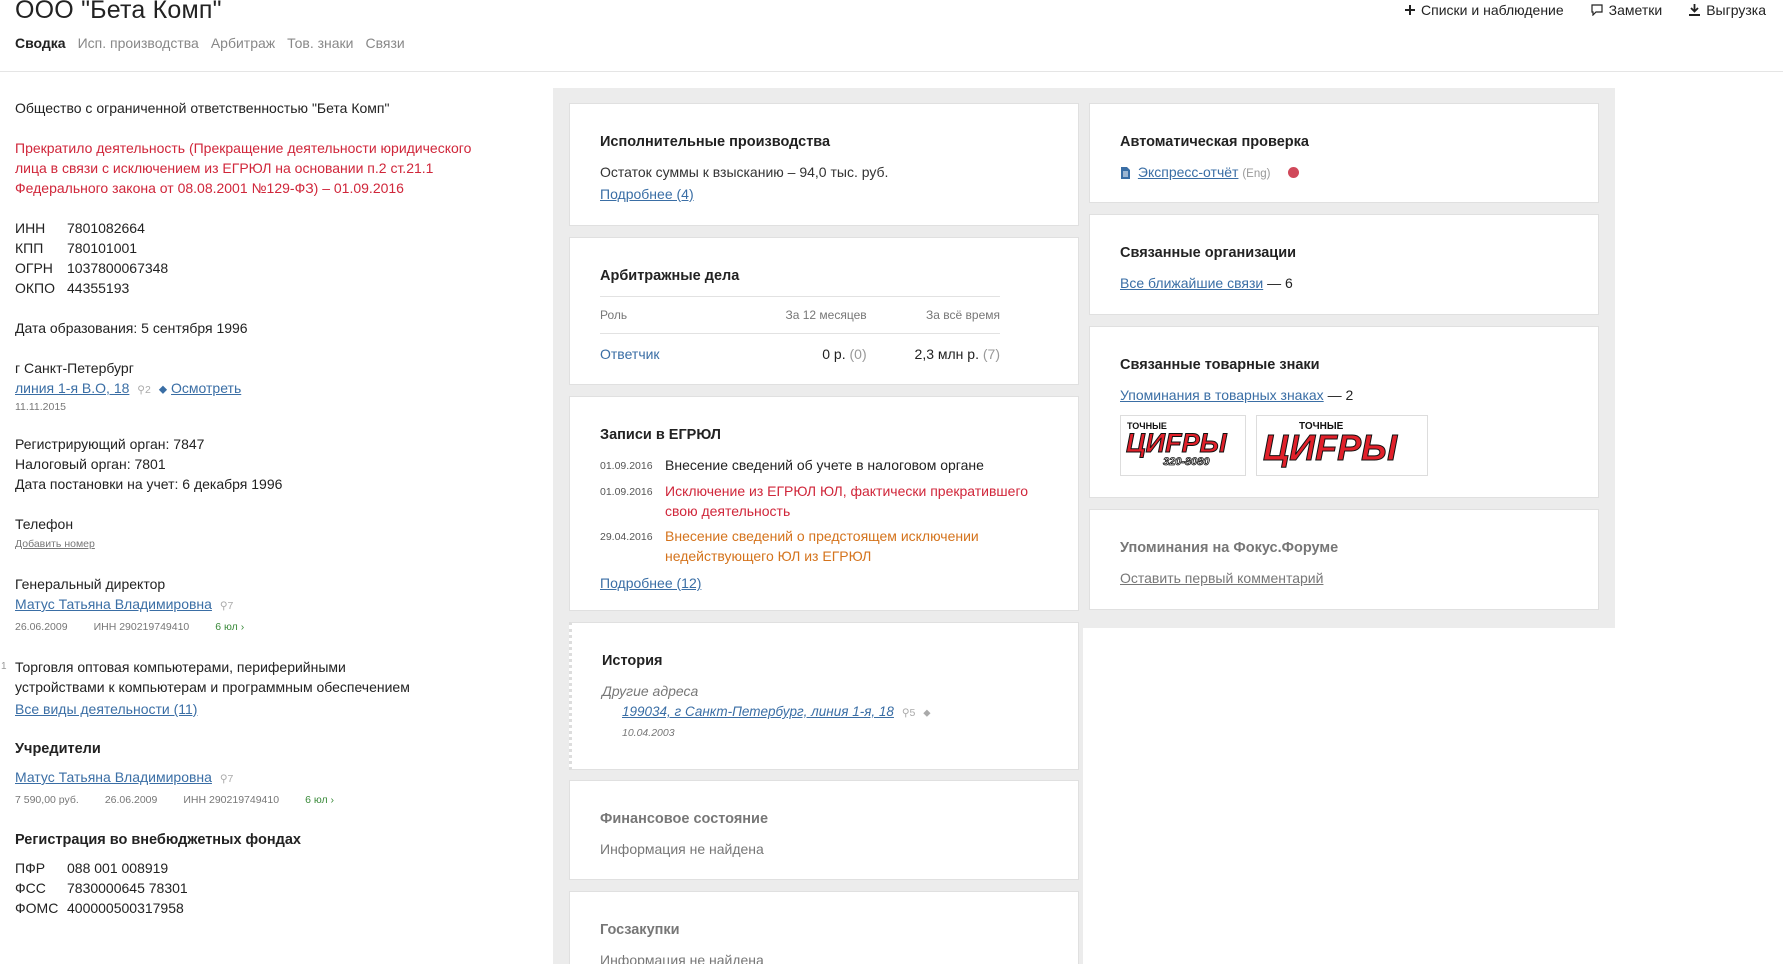 This screenshot has height=964, width=1783. What do you see at coordinates (30, 888) in the screenshot?
I see `fss-label: ФСС` at bounding box center [30, 888].